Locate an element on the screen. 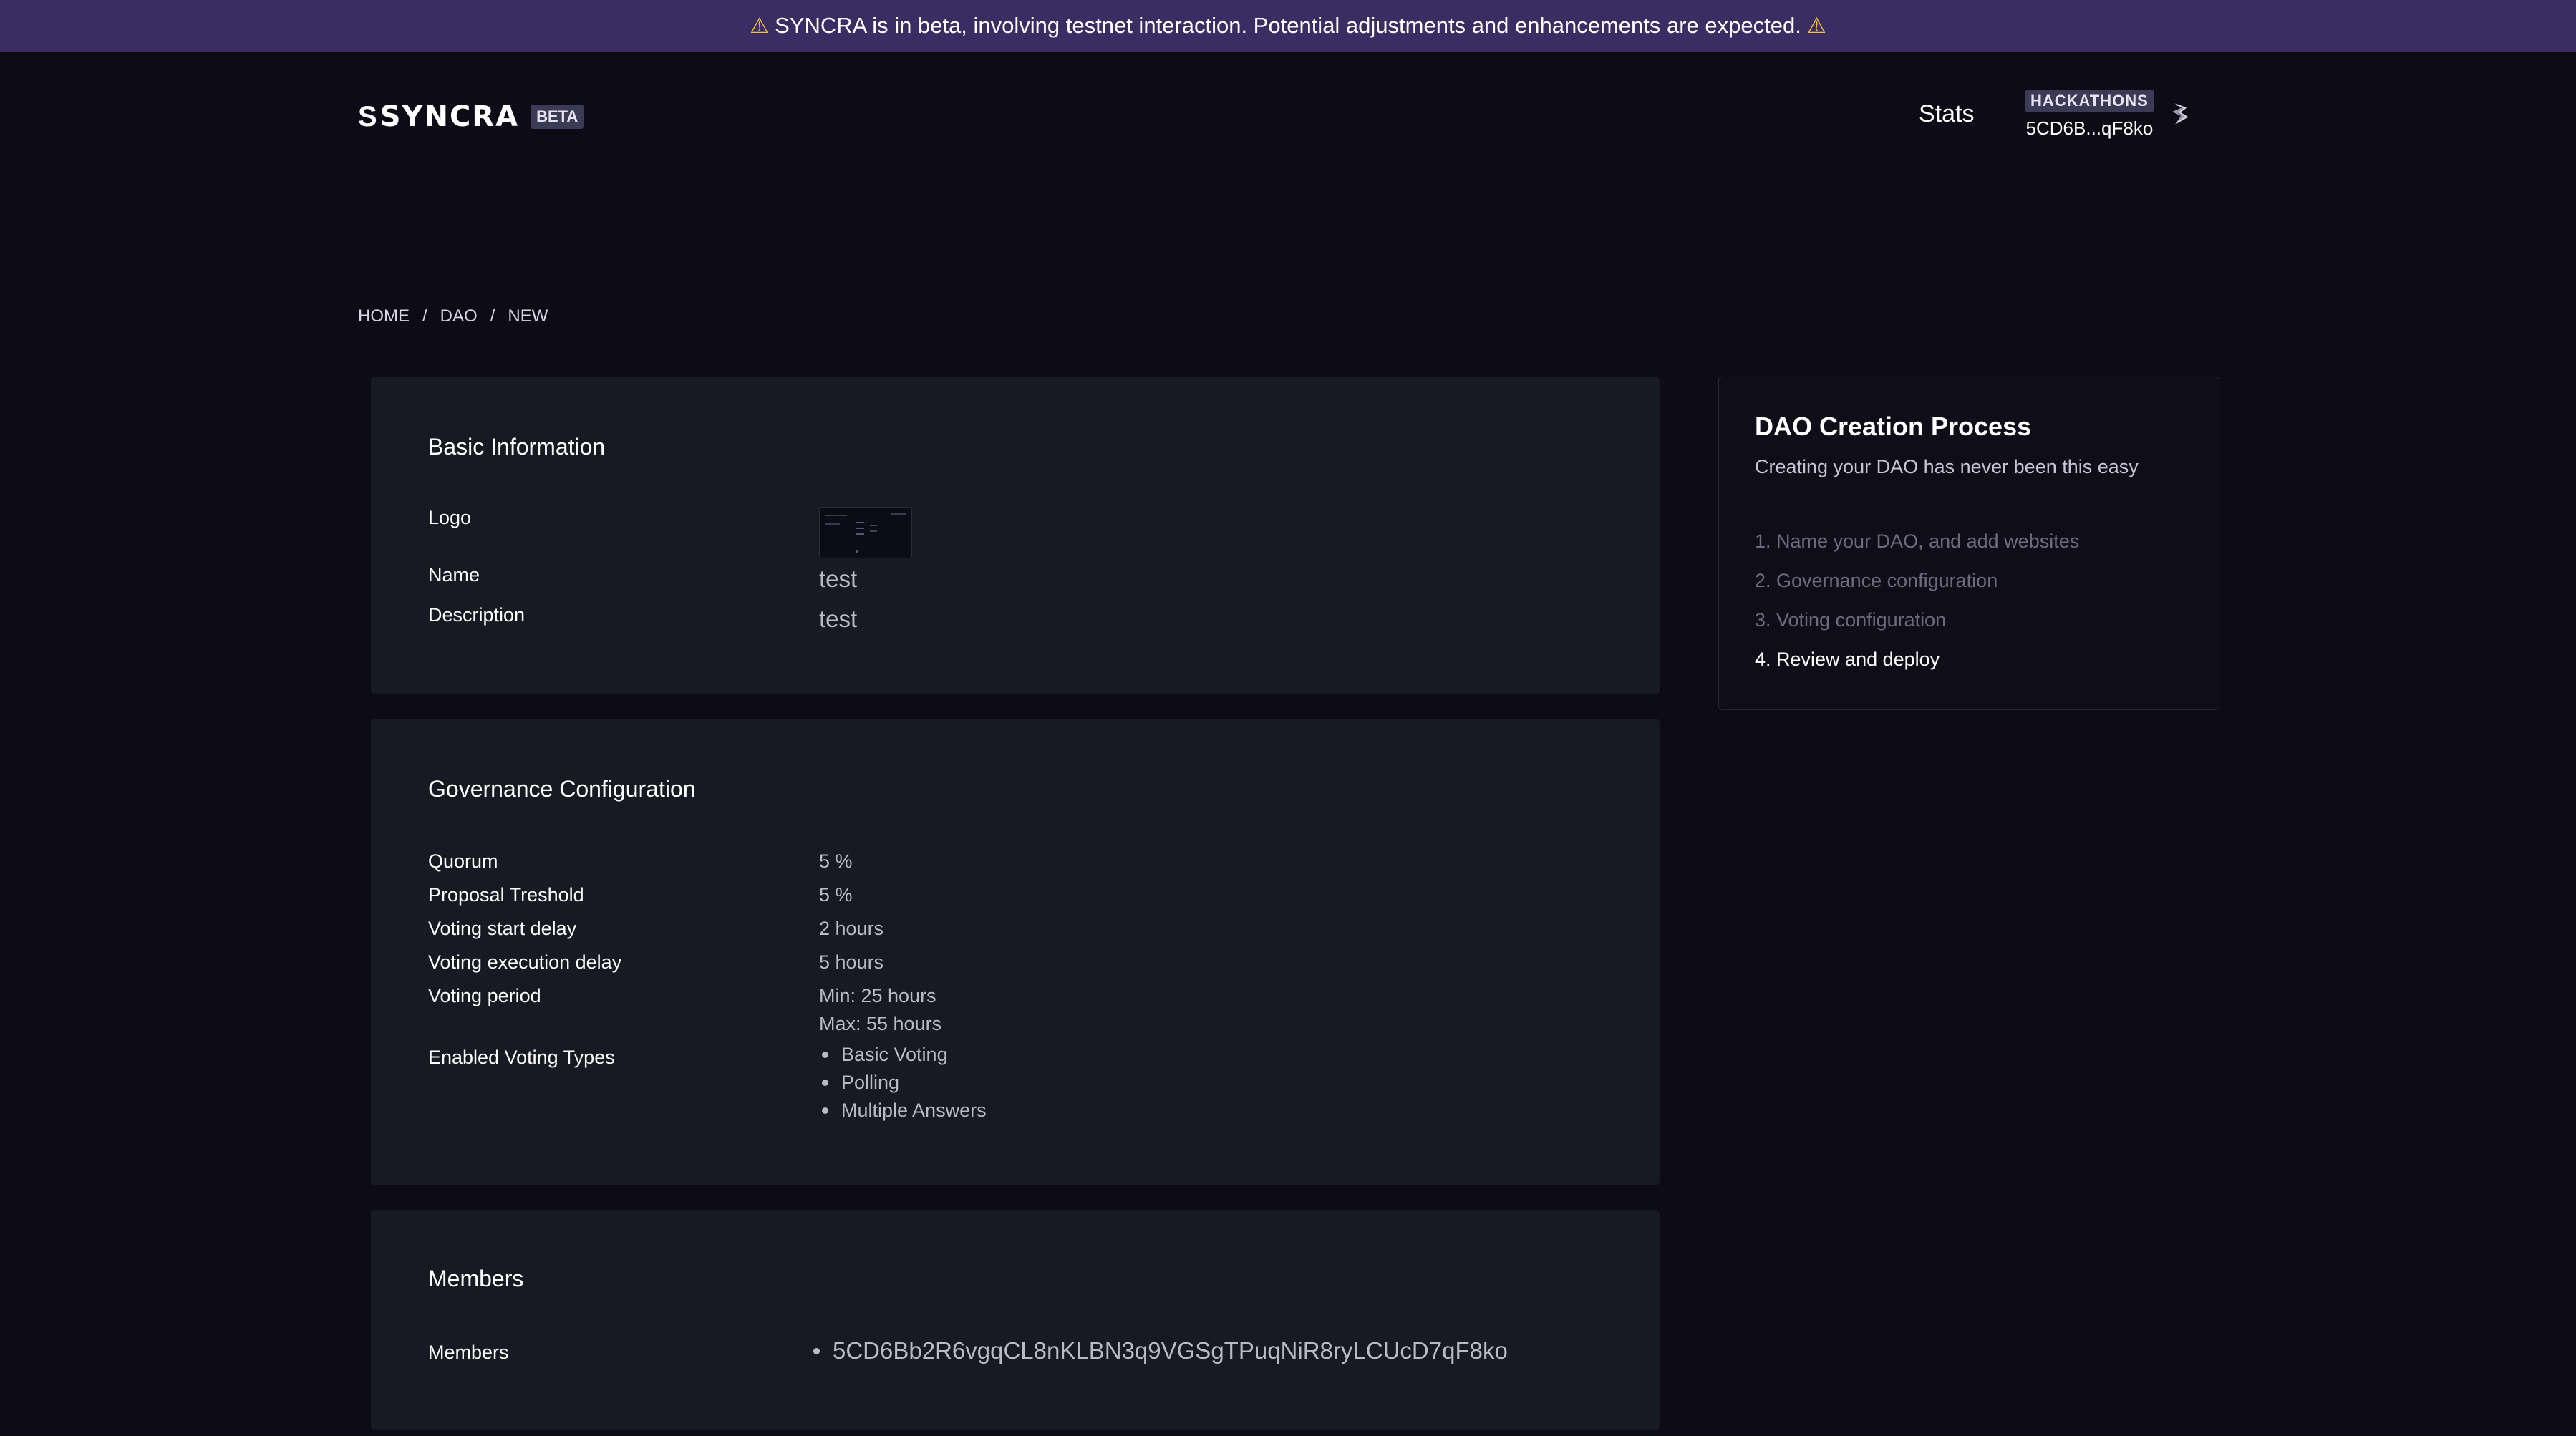 This screenshot has width=2576, height=1436. hackathons-badge: HACKATHONS is located at coordinates (2089, 101).